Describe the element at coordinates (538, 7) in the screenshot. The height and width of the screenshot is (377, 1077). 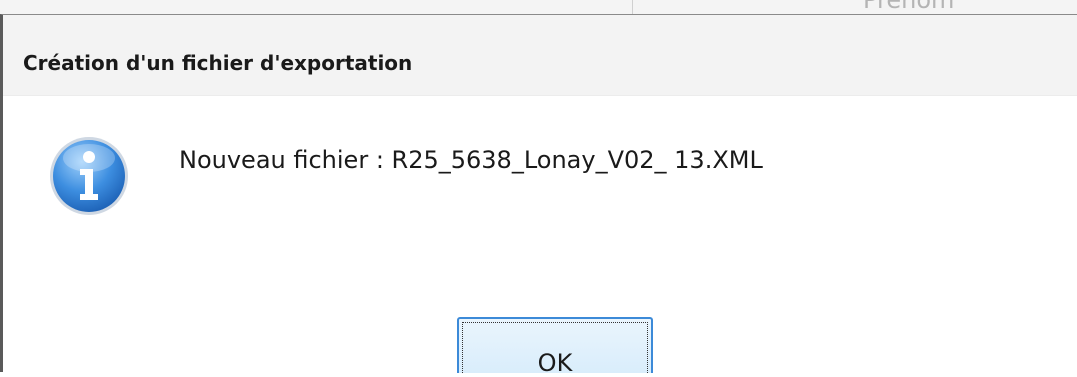
I see `background-window-strip: Prénom` at that location.